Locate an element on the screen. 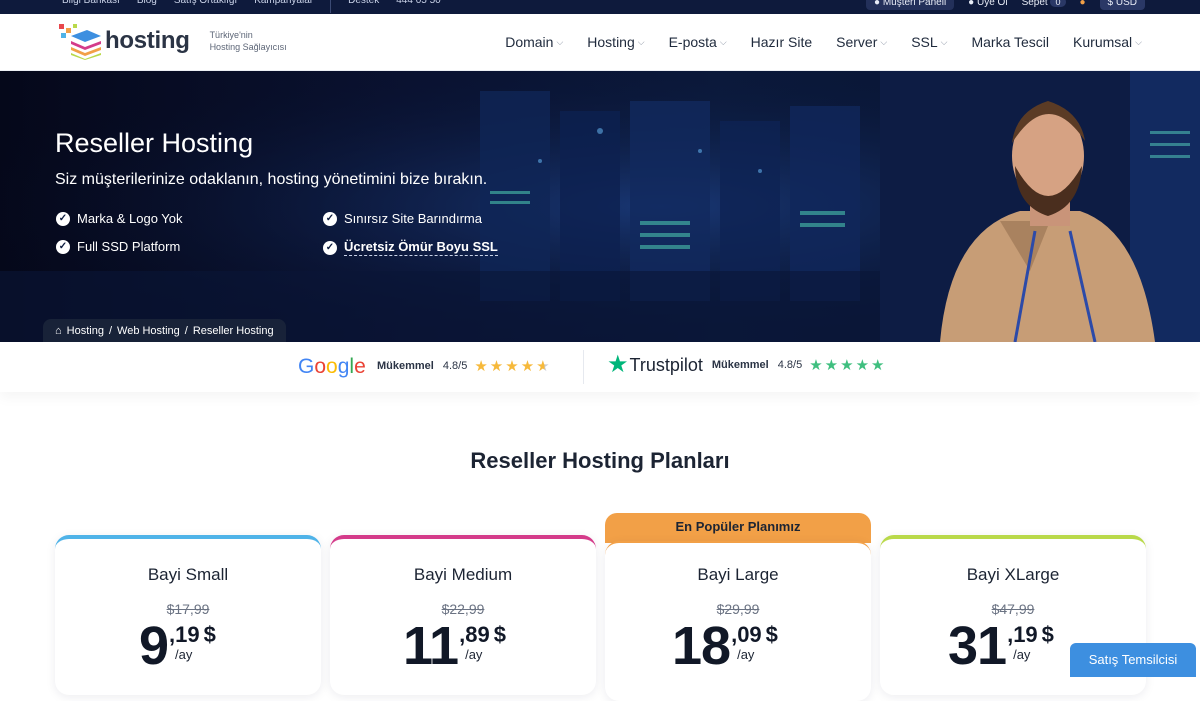 The image size is (1200, 701). cart-label: Sepet is located at coordinates (1034, 4).